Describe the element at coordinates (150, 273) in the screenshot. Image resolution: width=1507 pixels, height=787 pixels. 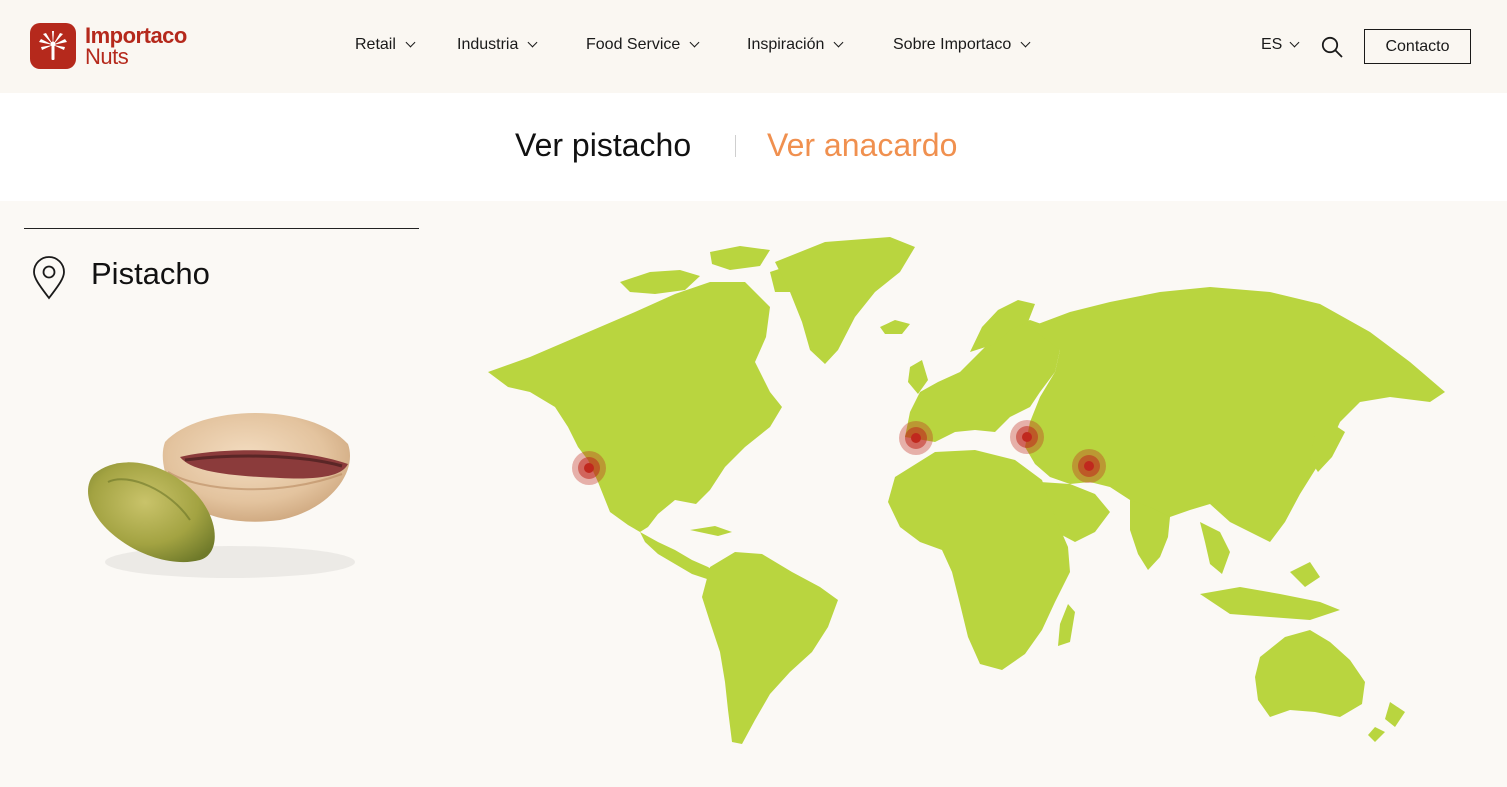
I see `product-title: Pistacho` at that location.